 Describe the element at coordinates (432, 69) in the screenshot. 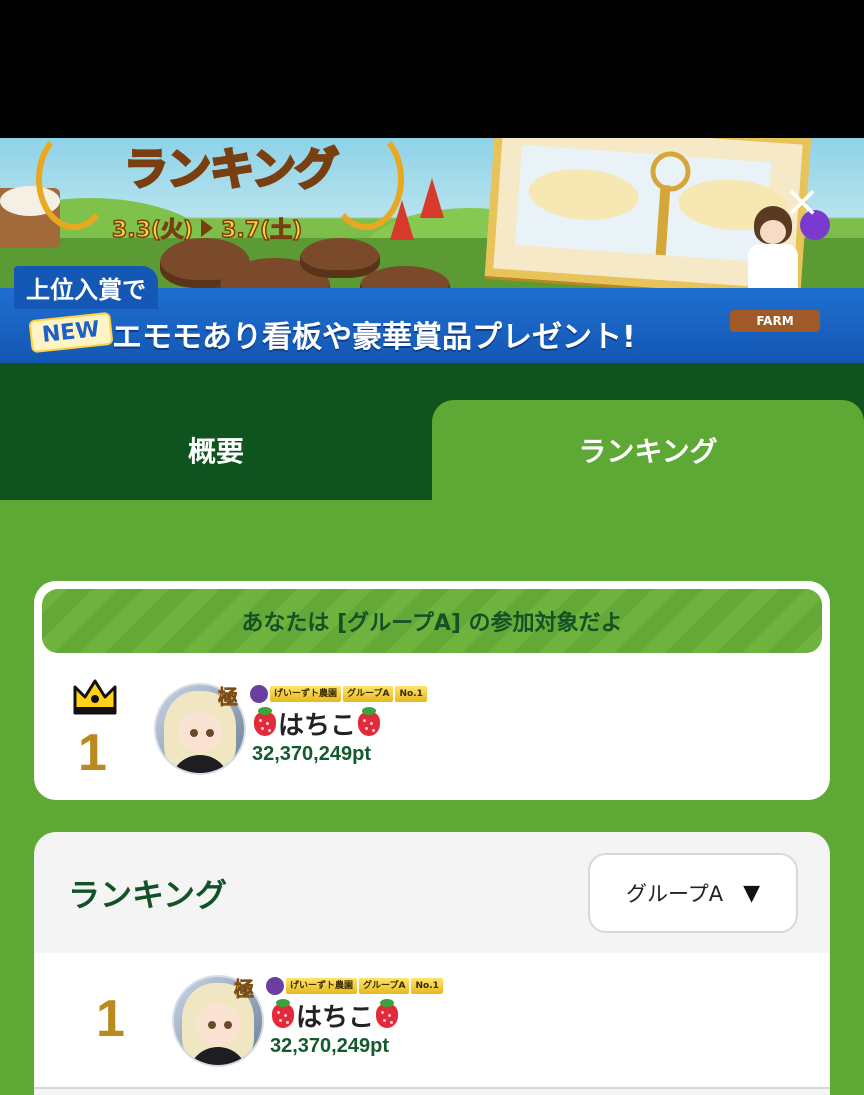

I see `status-bar` at that location.